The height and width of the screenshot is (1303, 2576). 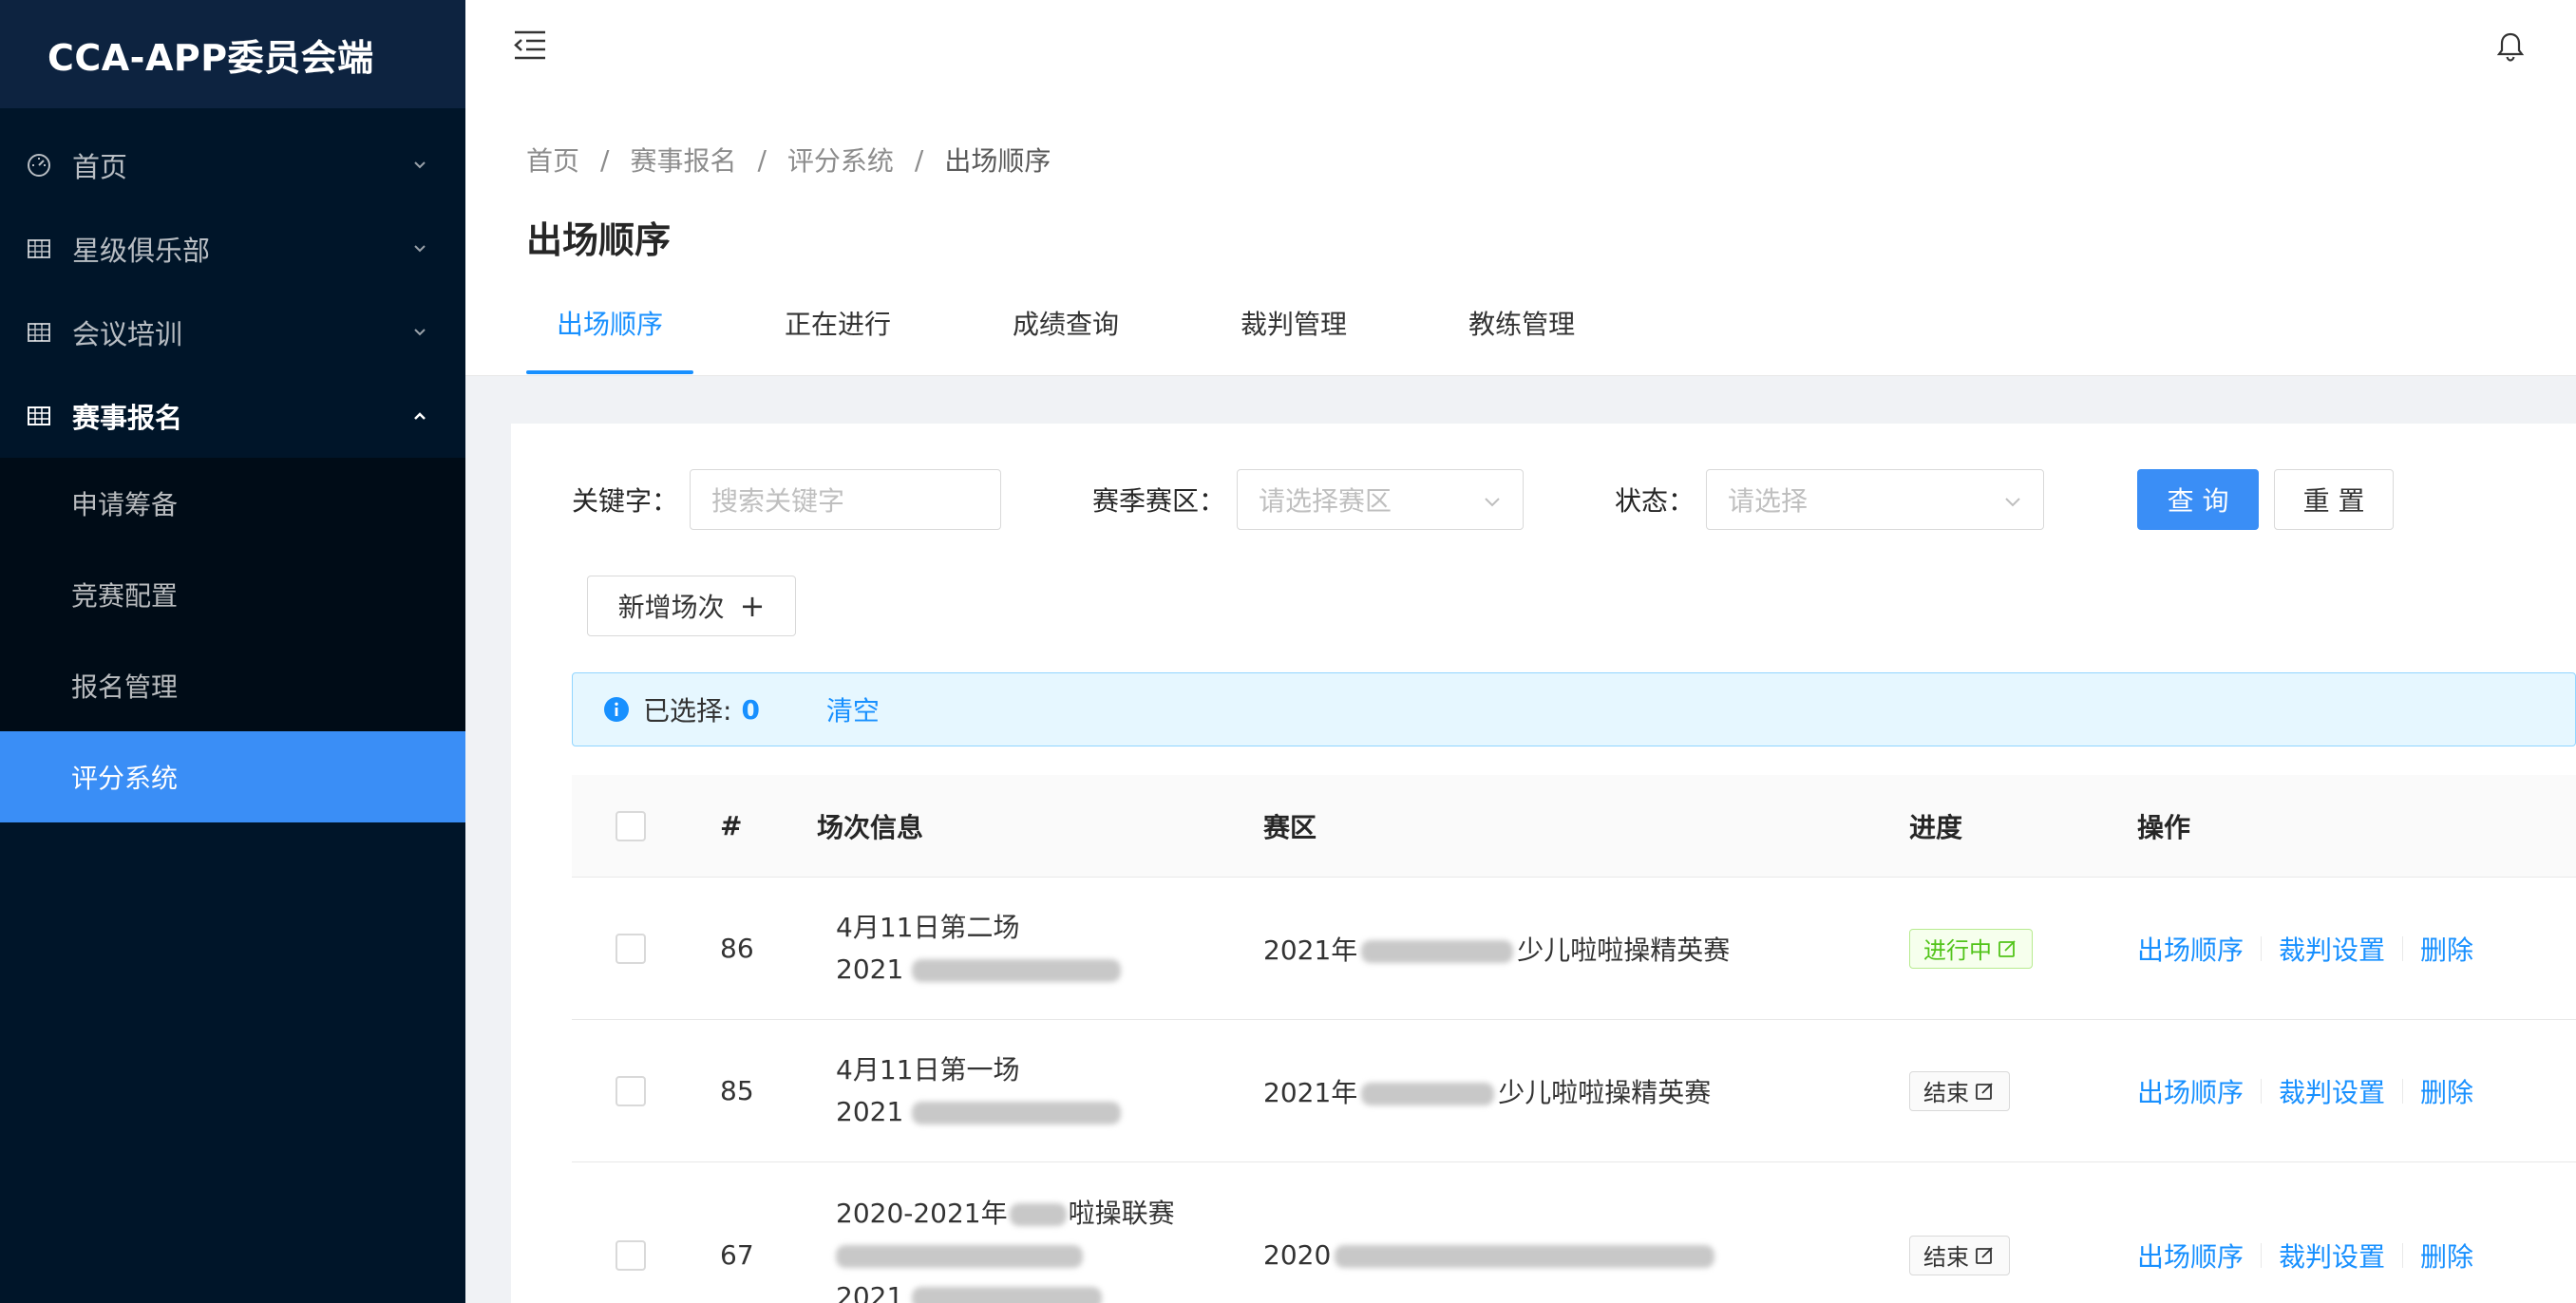 I want to click on sidebar-item-home: 首页, so click(x=232, y=165).